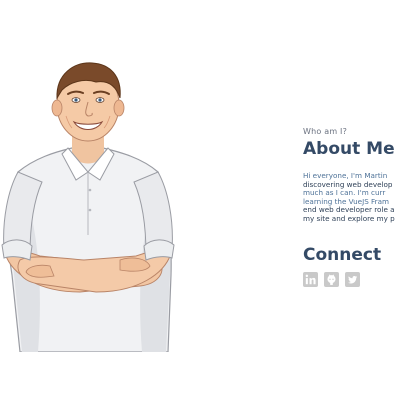 The width and height of the screenshot is (400, 400). Describe the element at coordinates (310, 279) in the screenshot. I see `linkedin-icon` at that location.